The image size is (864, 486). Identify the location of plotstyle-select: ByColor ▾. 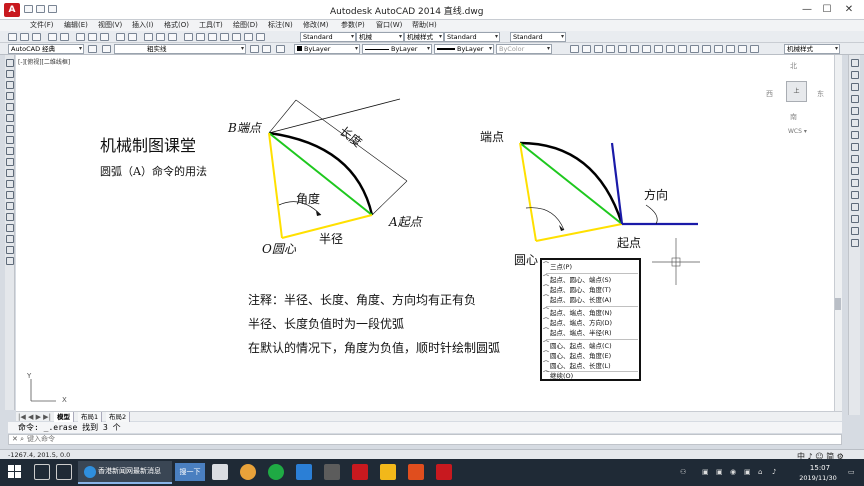
(524, 49).